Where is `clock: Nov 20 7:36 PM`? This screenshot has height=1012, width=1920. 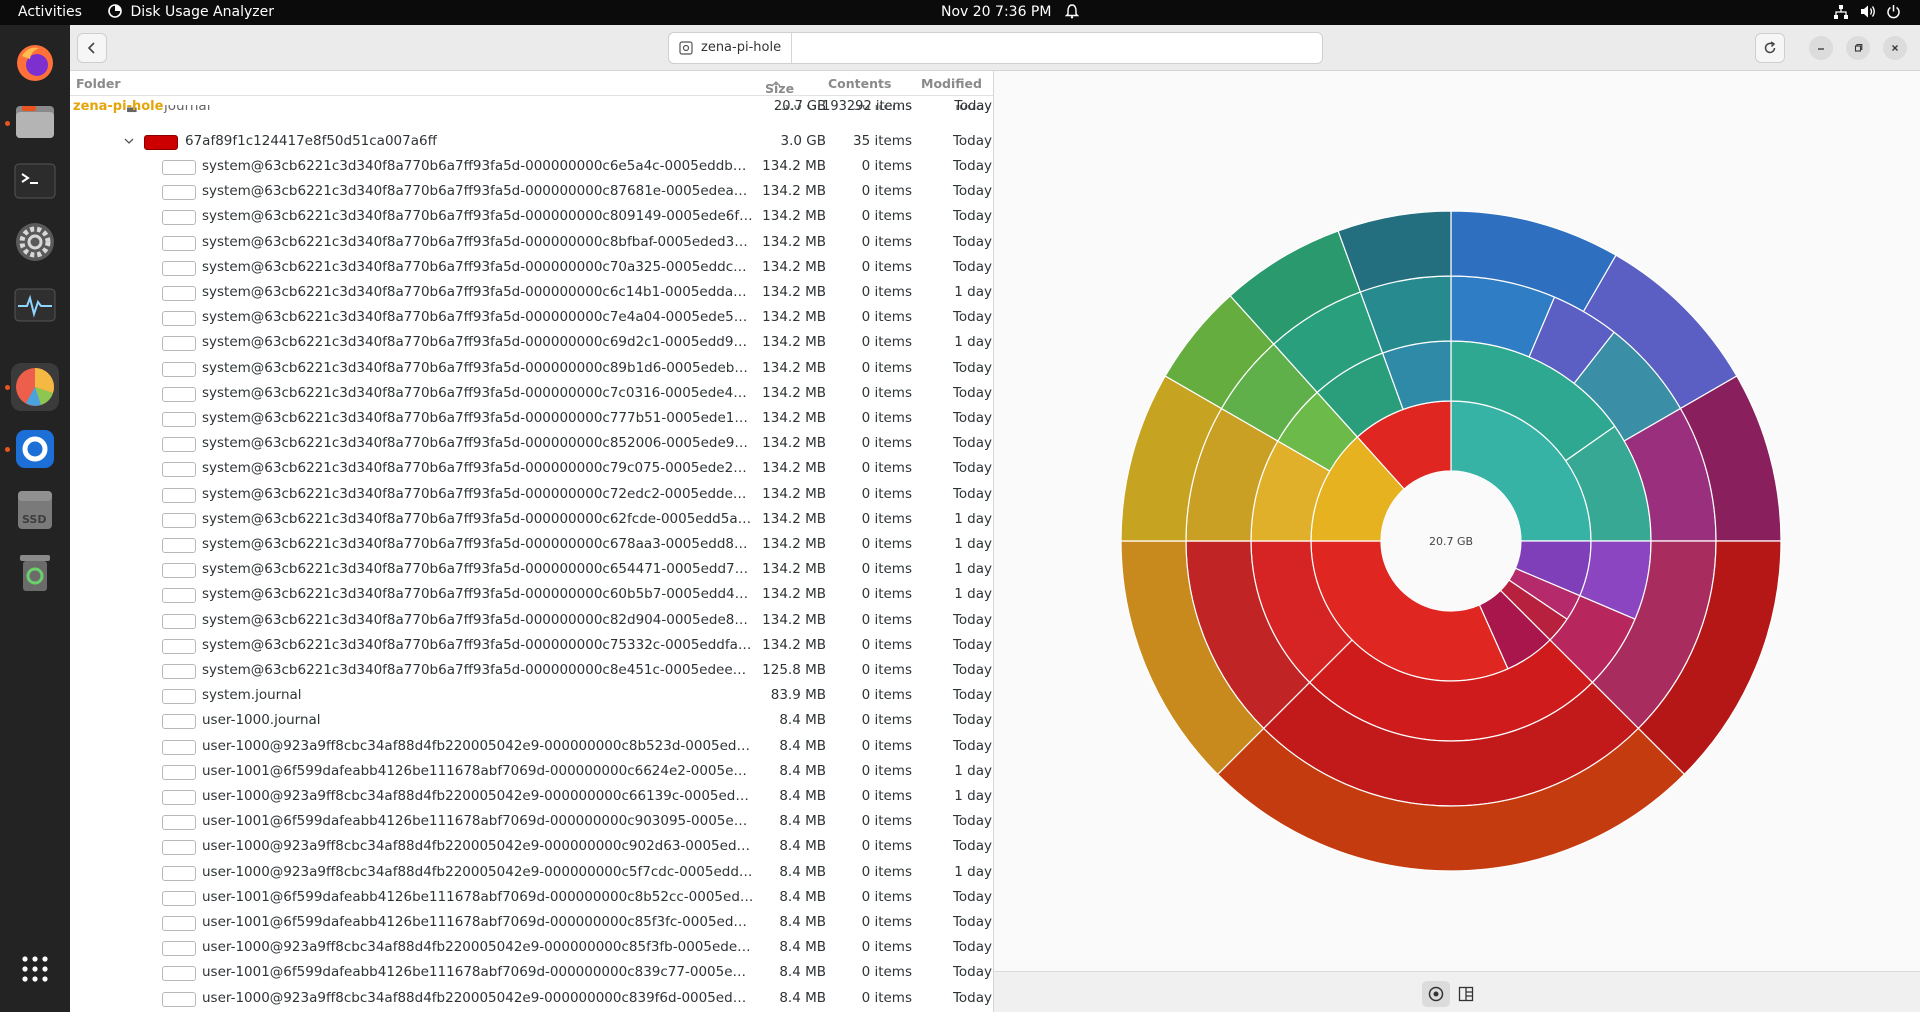 clock: Nov 20 7:36 PM is located at coordinates (996, 12).